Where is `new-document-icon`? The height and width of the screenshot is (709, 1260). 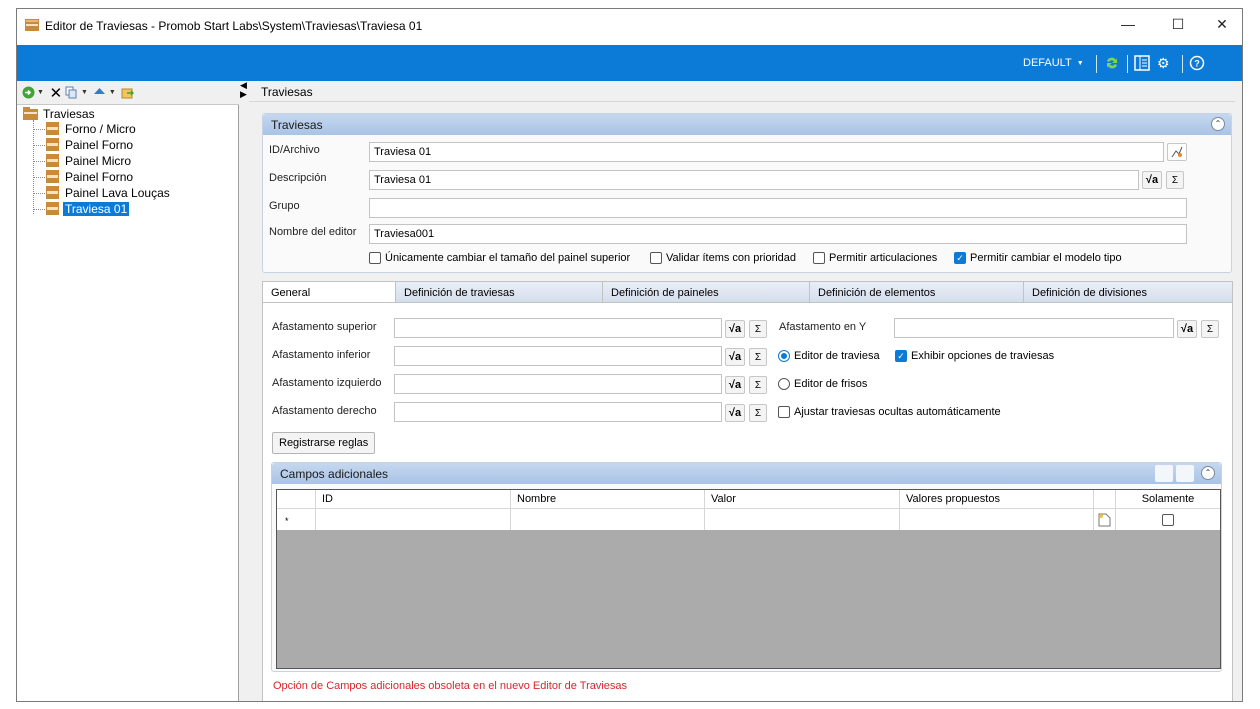 new-document-icon is located at coordinates (1105, 519).